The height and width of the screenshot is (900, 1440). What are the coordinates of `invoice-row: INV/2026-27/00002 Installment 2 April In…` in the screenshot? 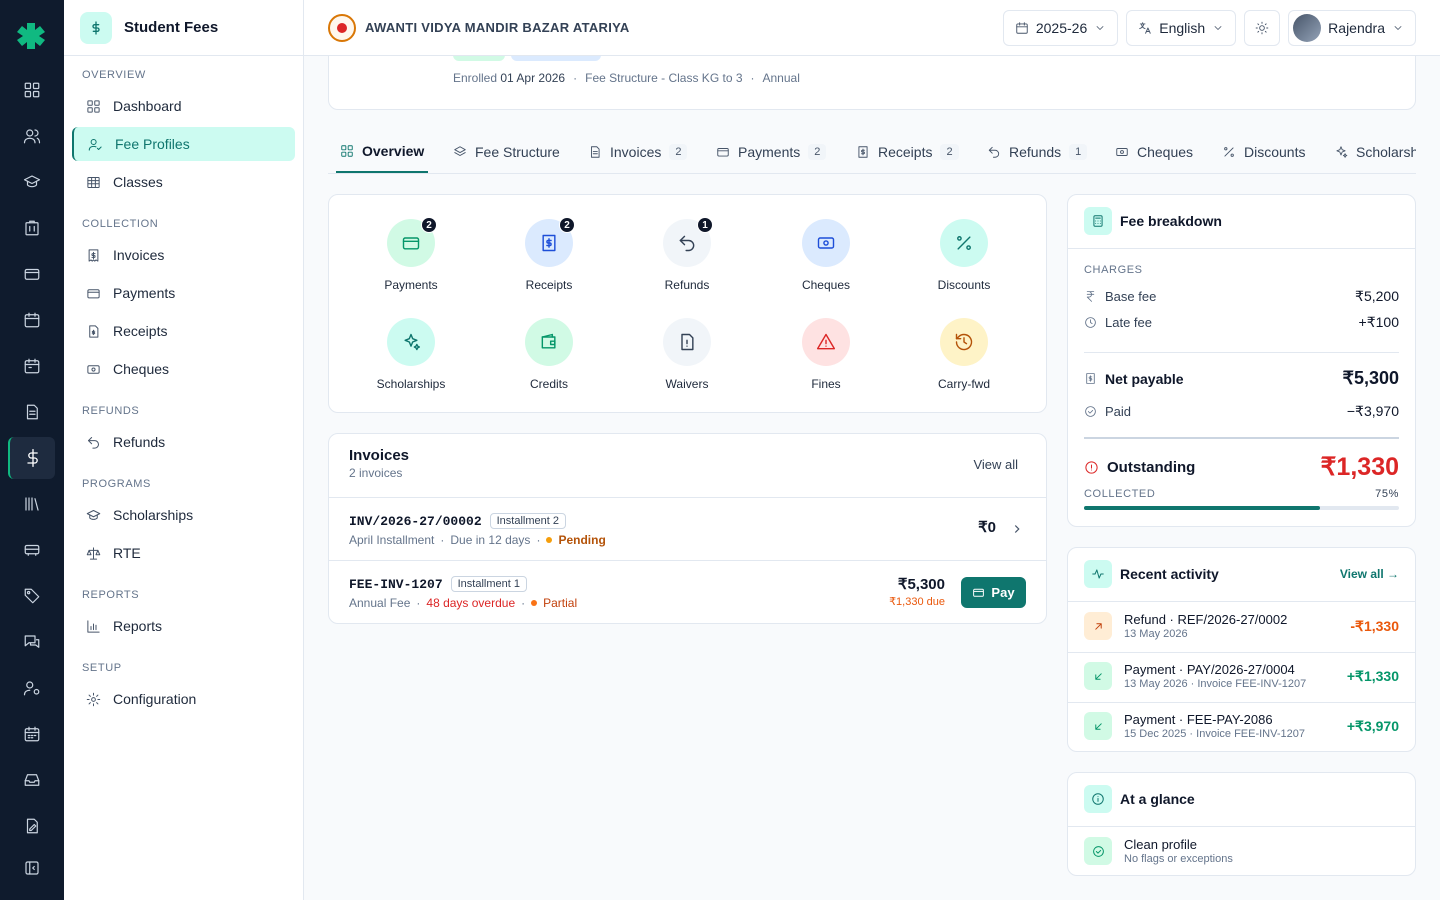 It's located at (687, 528).